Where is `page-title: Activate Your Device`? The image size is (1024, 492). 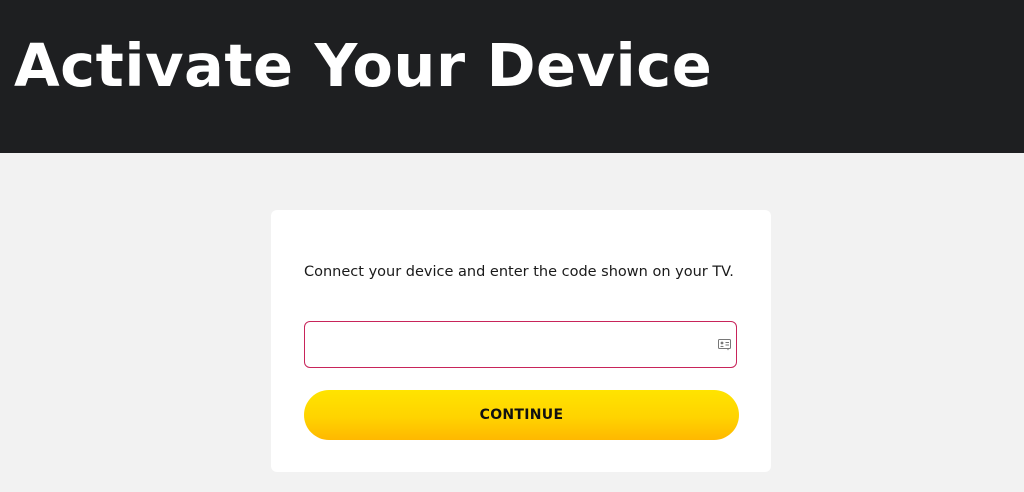
page-title: Activate Your Device is located at coordinates (363, 65).